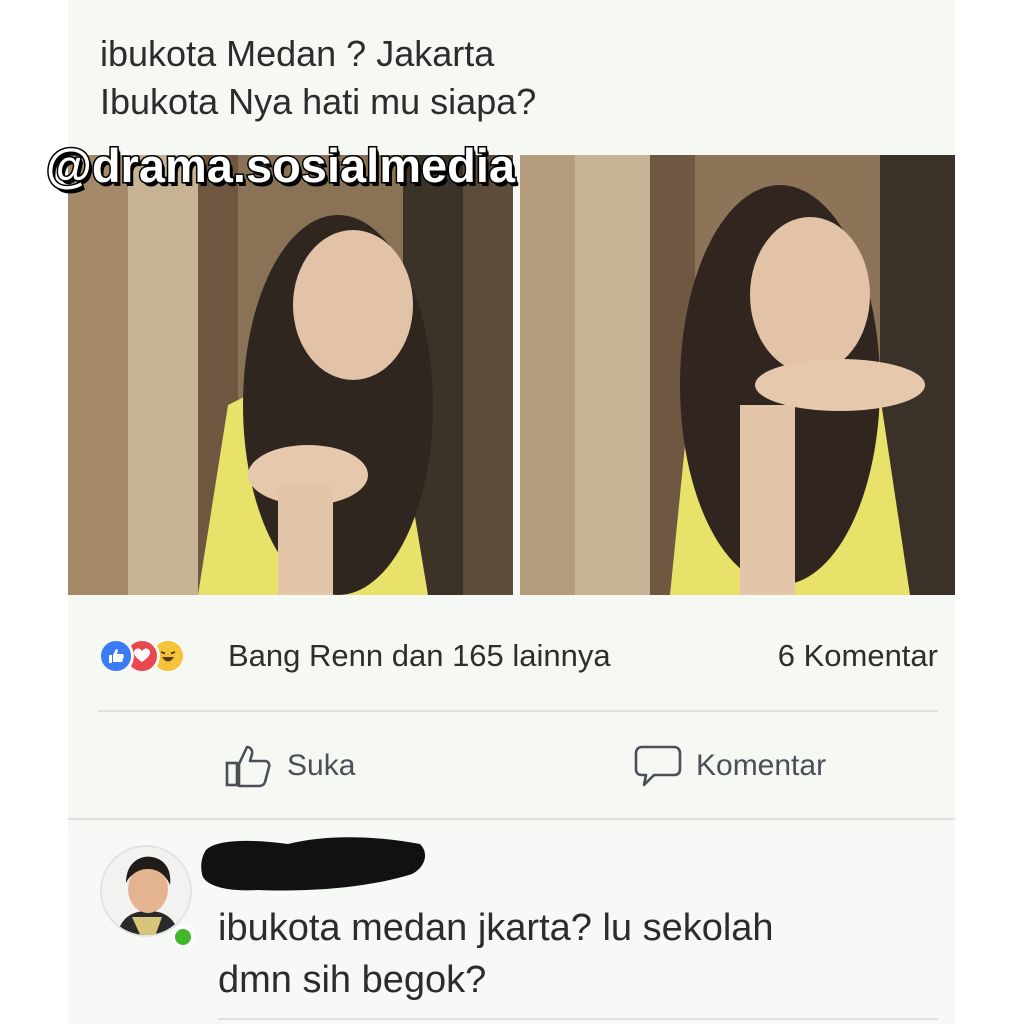  What do you see at coordinates (511, 766) in the screenshot?
I see `post-actions: Suka Komentar` at bounding box center [511, 766].